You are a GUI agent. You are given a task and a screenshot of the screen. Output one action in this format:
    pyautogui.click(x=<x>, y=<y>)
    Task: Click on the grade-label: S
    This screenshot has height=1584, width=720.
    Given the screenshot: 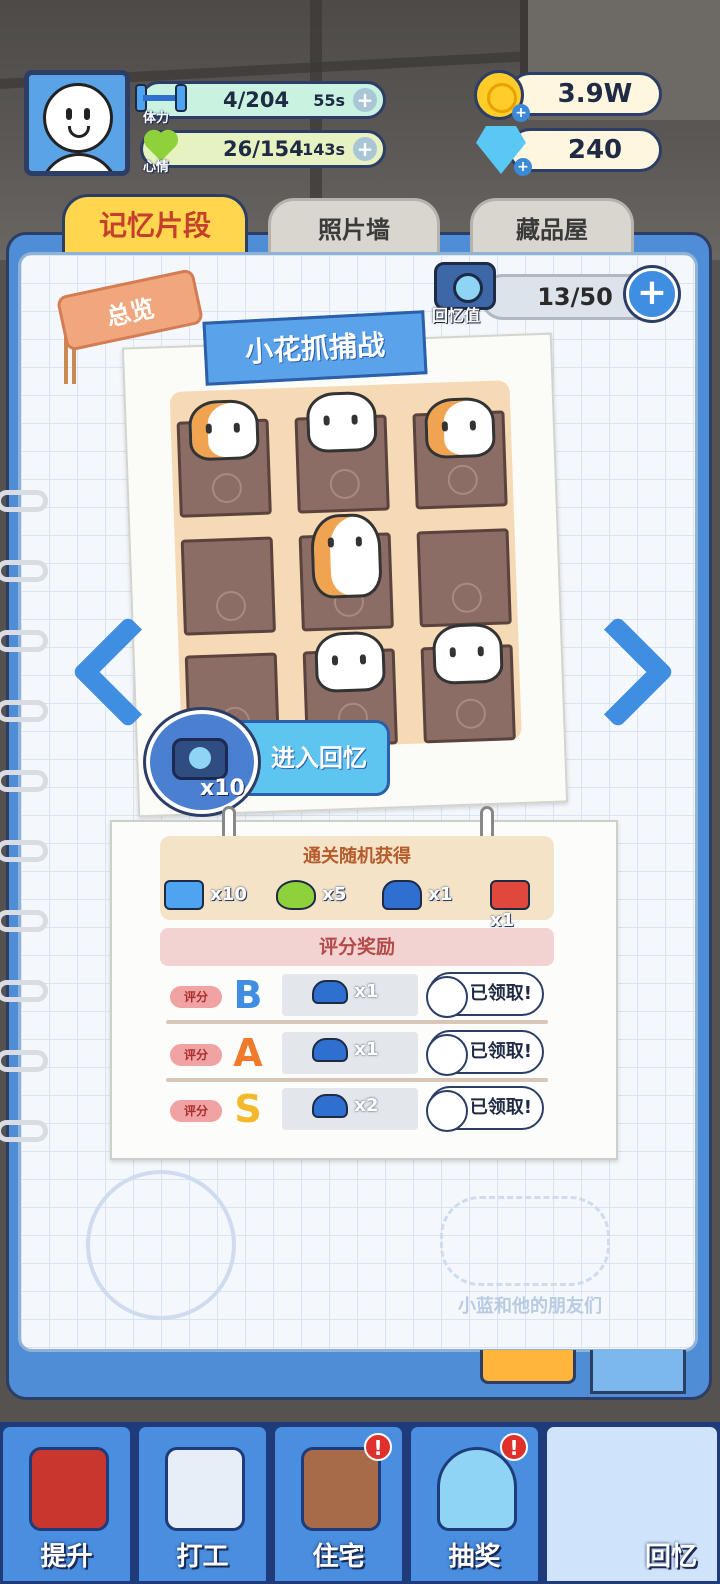 What is the action you would take?
    pyautogui.click(x=248, y=1109)
    